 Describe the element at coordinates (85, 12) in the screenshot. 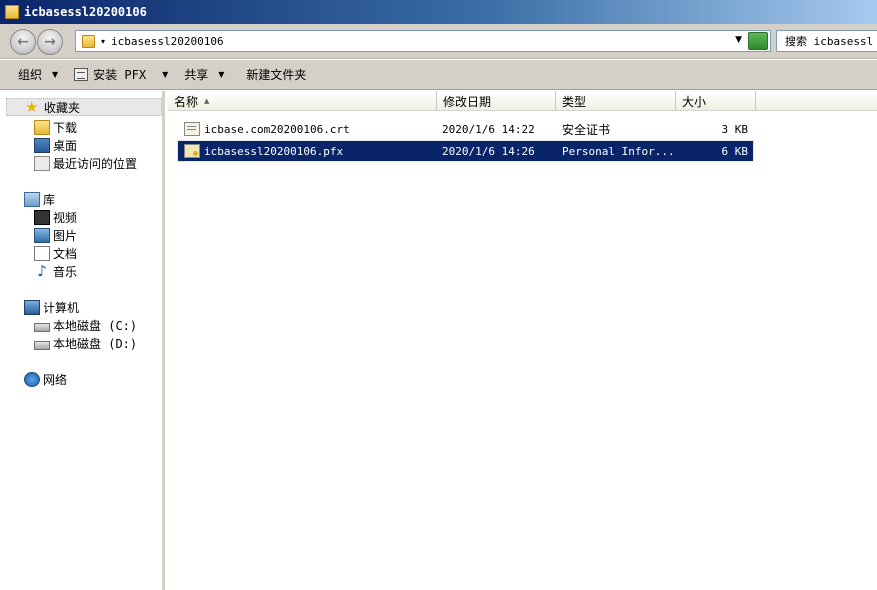

I see `window-title: icbasessl20200106` at that location.